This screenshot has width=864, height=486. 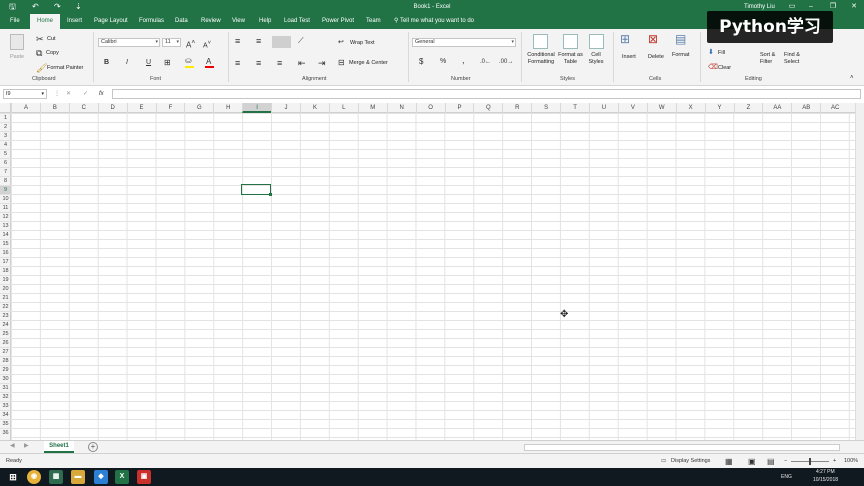 What do you see at coordinates (653, 39) in the screenshot?
I see `delete-cells-icon: ⊠` at bounding box center [653, 39].